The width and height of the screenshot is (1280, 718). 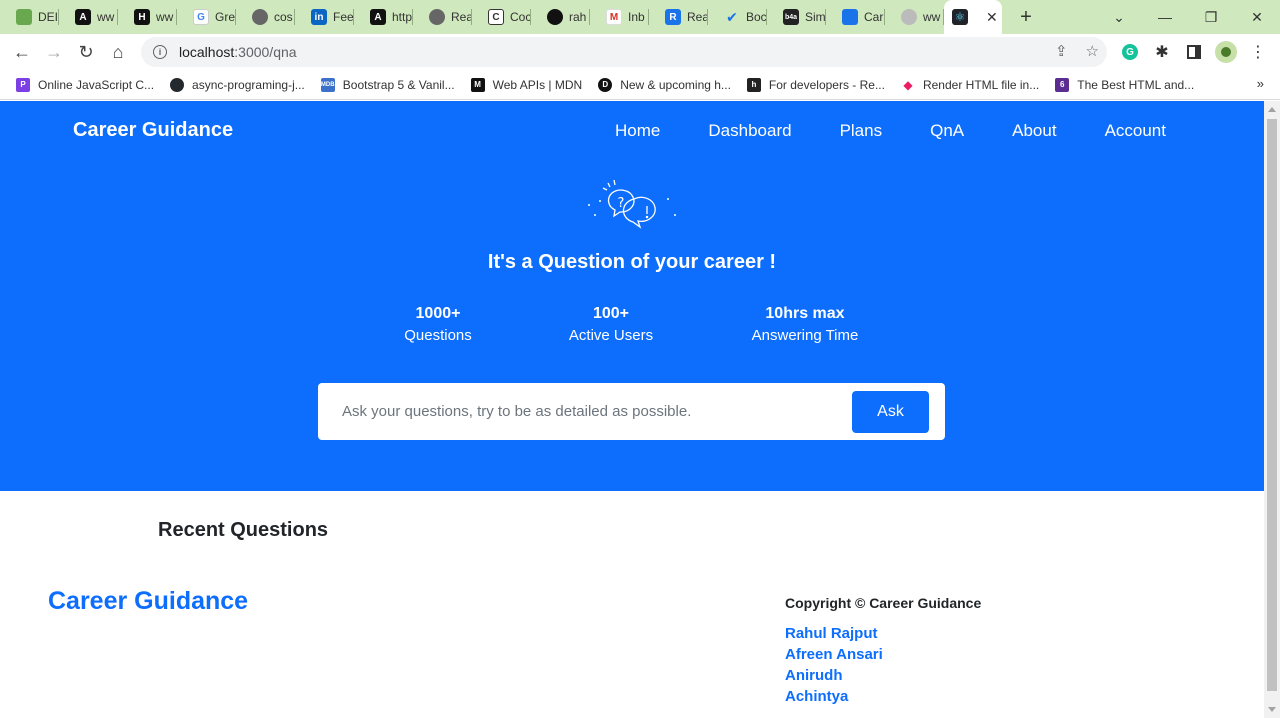 What do you see at coordinates (890, 131) in the screenshot?
I see `main-nav: Home Dashboard Plans QnA About Account` at bounding box center [890, 131].